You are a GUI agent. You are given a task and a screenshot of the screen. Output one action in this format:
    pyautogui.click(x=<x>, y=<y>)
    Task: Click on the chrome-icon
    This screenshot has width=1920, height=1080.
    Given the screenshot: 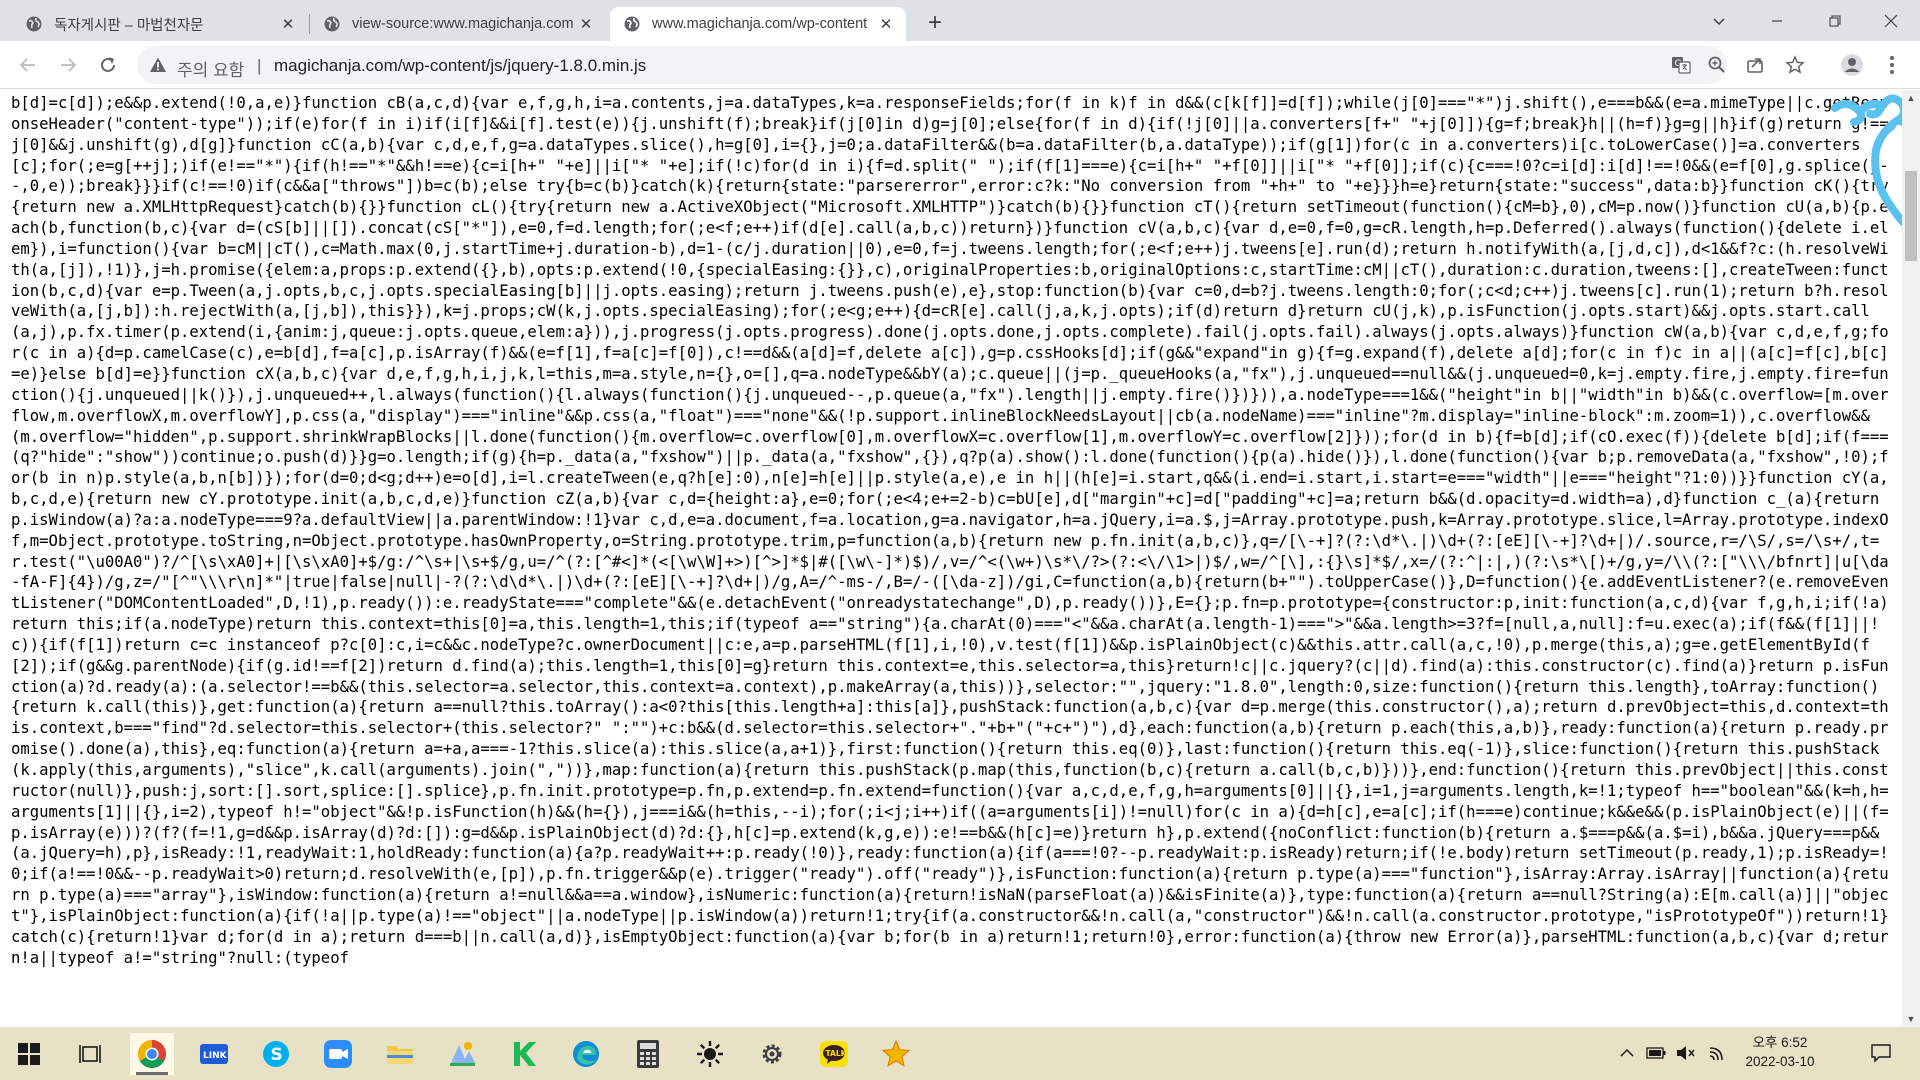 What is the action you would take?
    pyautogui.click(x=152, y=1054)
    